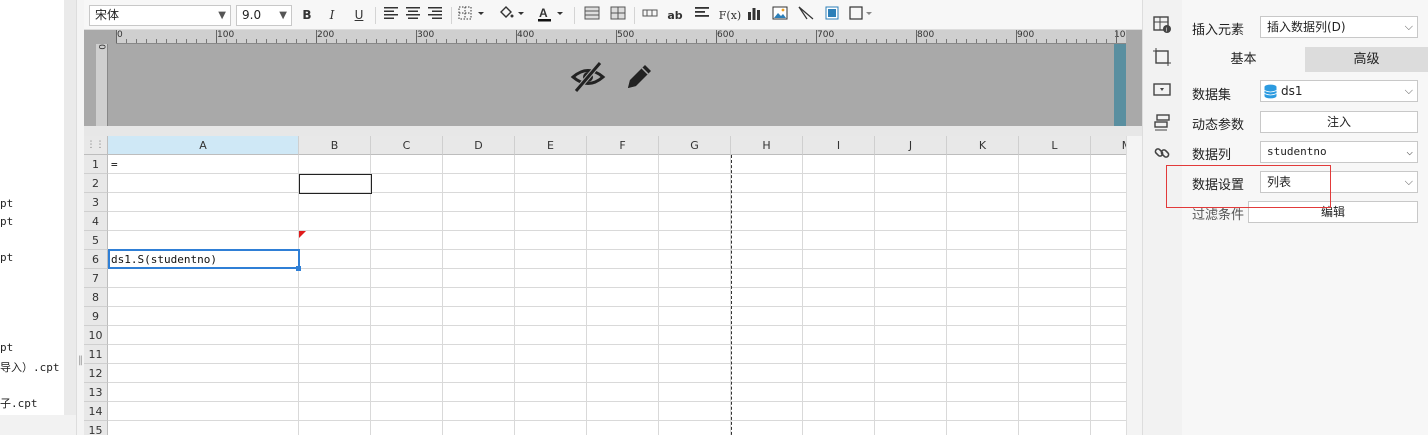  What do you see at coordinates (1339, 152) in the screenshot?
I see `data-column-select: studentno ⌵` at bounding box center [1339, 152].